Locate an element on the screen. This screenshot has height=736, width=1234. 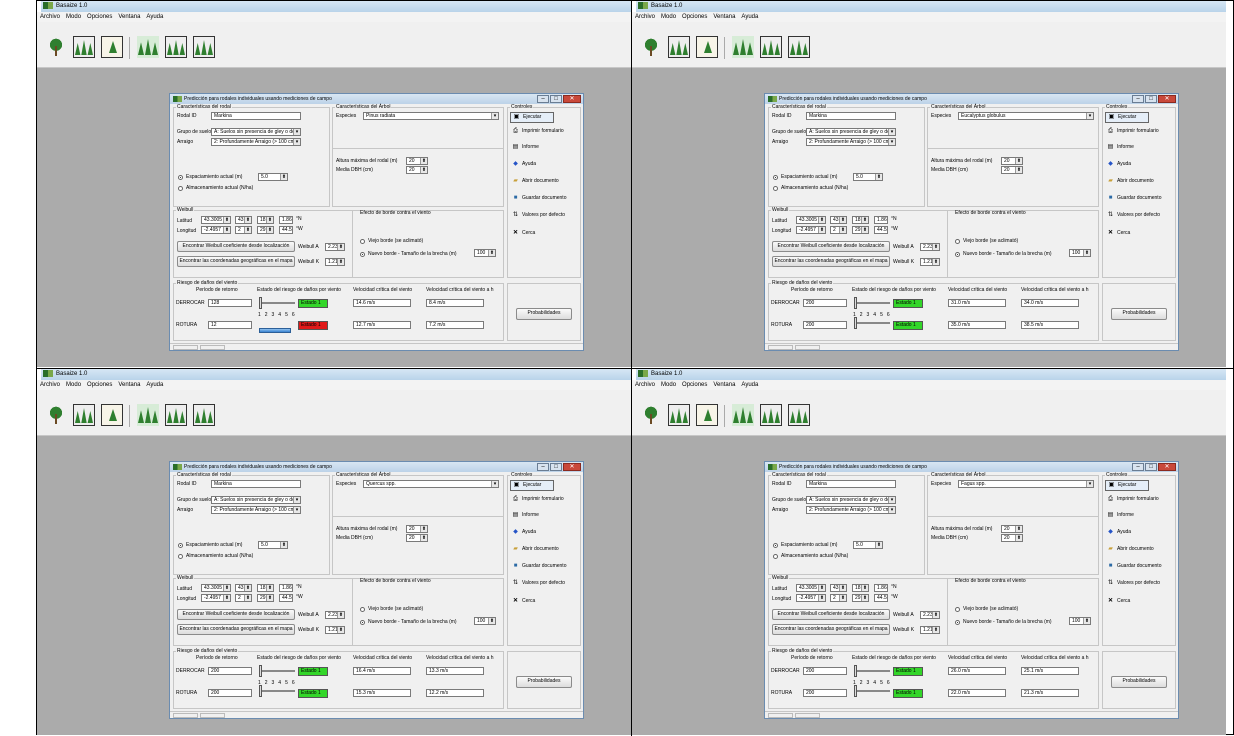
lon-sec-input: 44.57 is located at coordinates (286, 598).